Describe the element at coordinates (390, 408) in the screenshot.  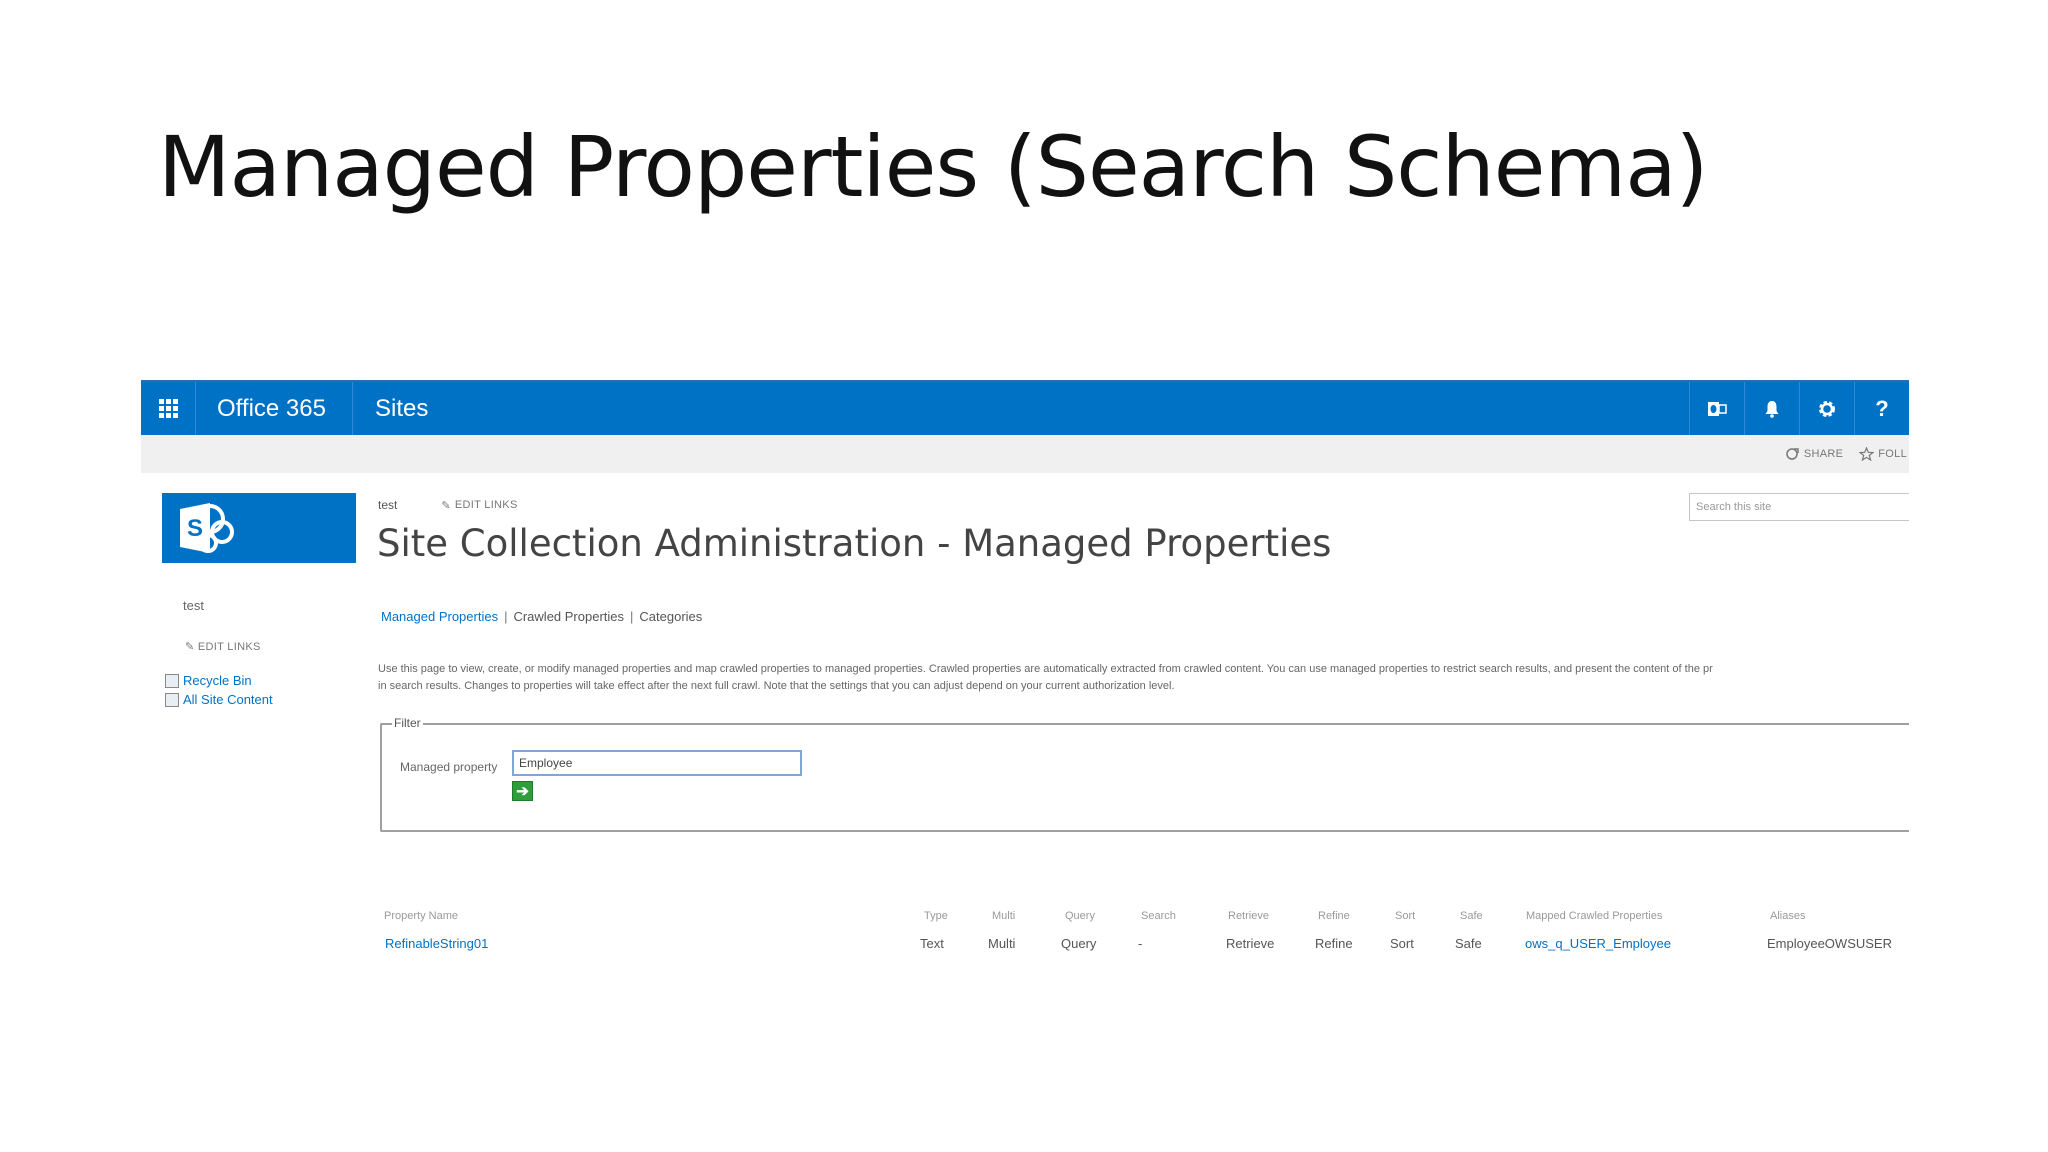
I see `sites-link: Sites` at that location.